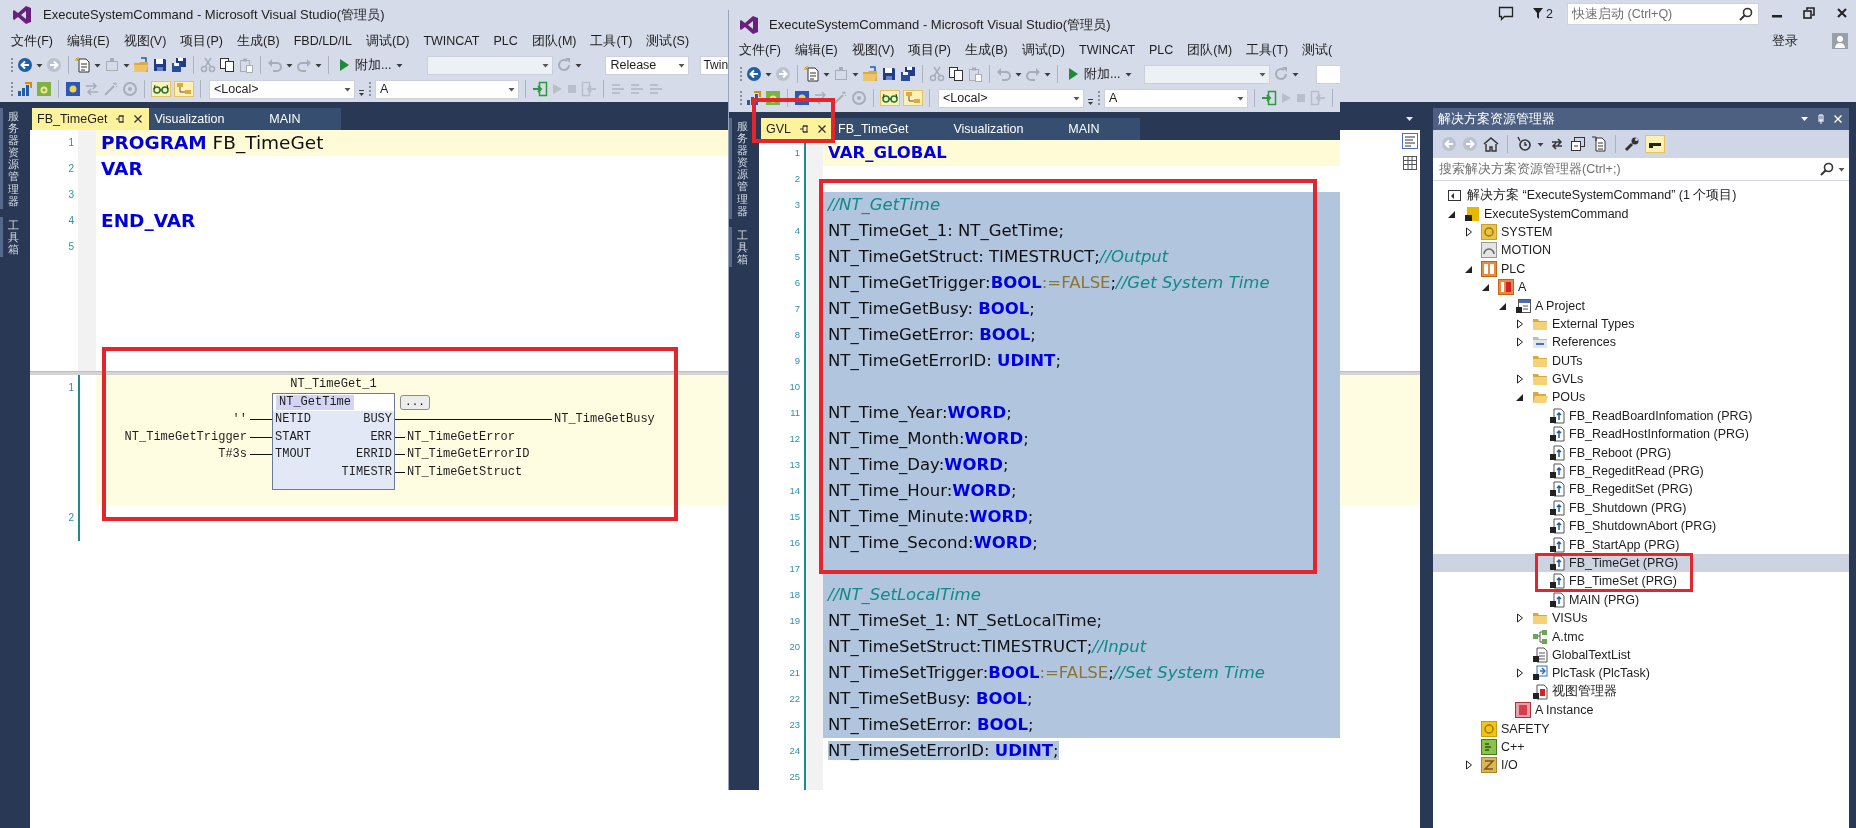 The height and width of the screenshot is (828, 1856). Describe the element at coordinates (1655, 144) in the screenshot. I see `preview-icon` at that location.